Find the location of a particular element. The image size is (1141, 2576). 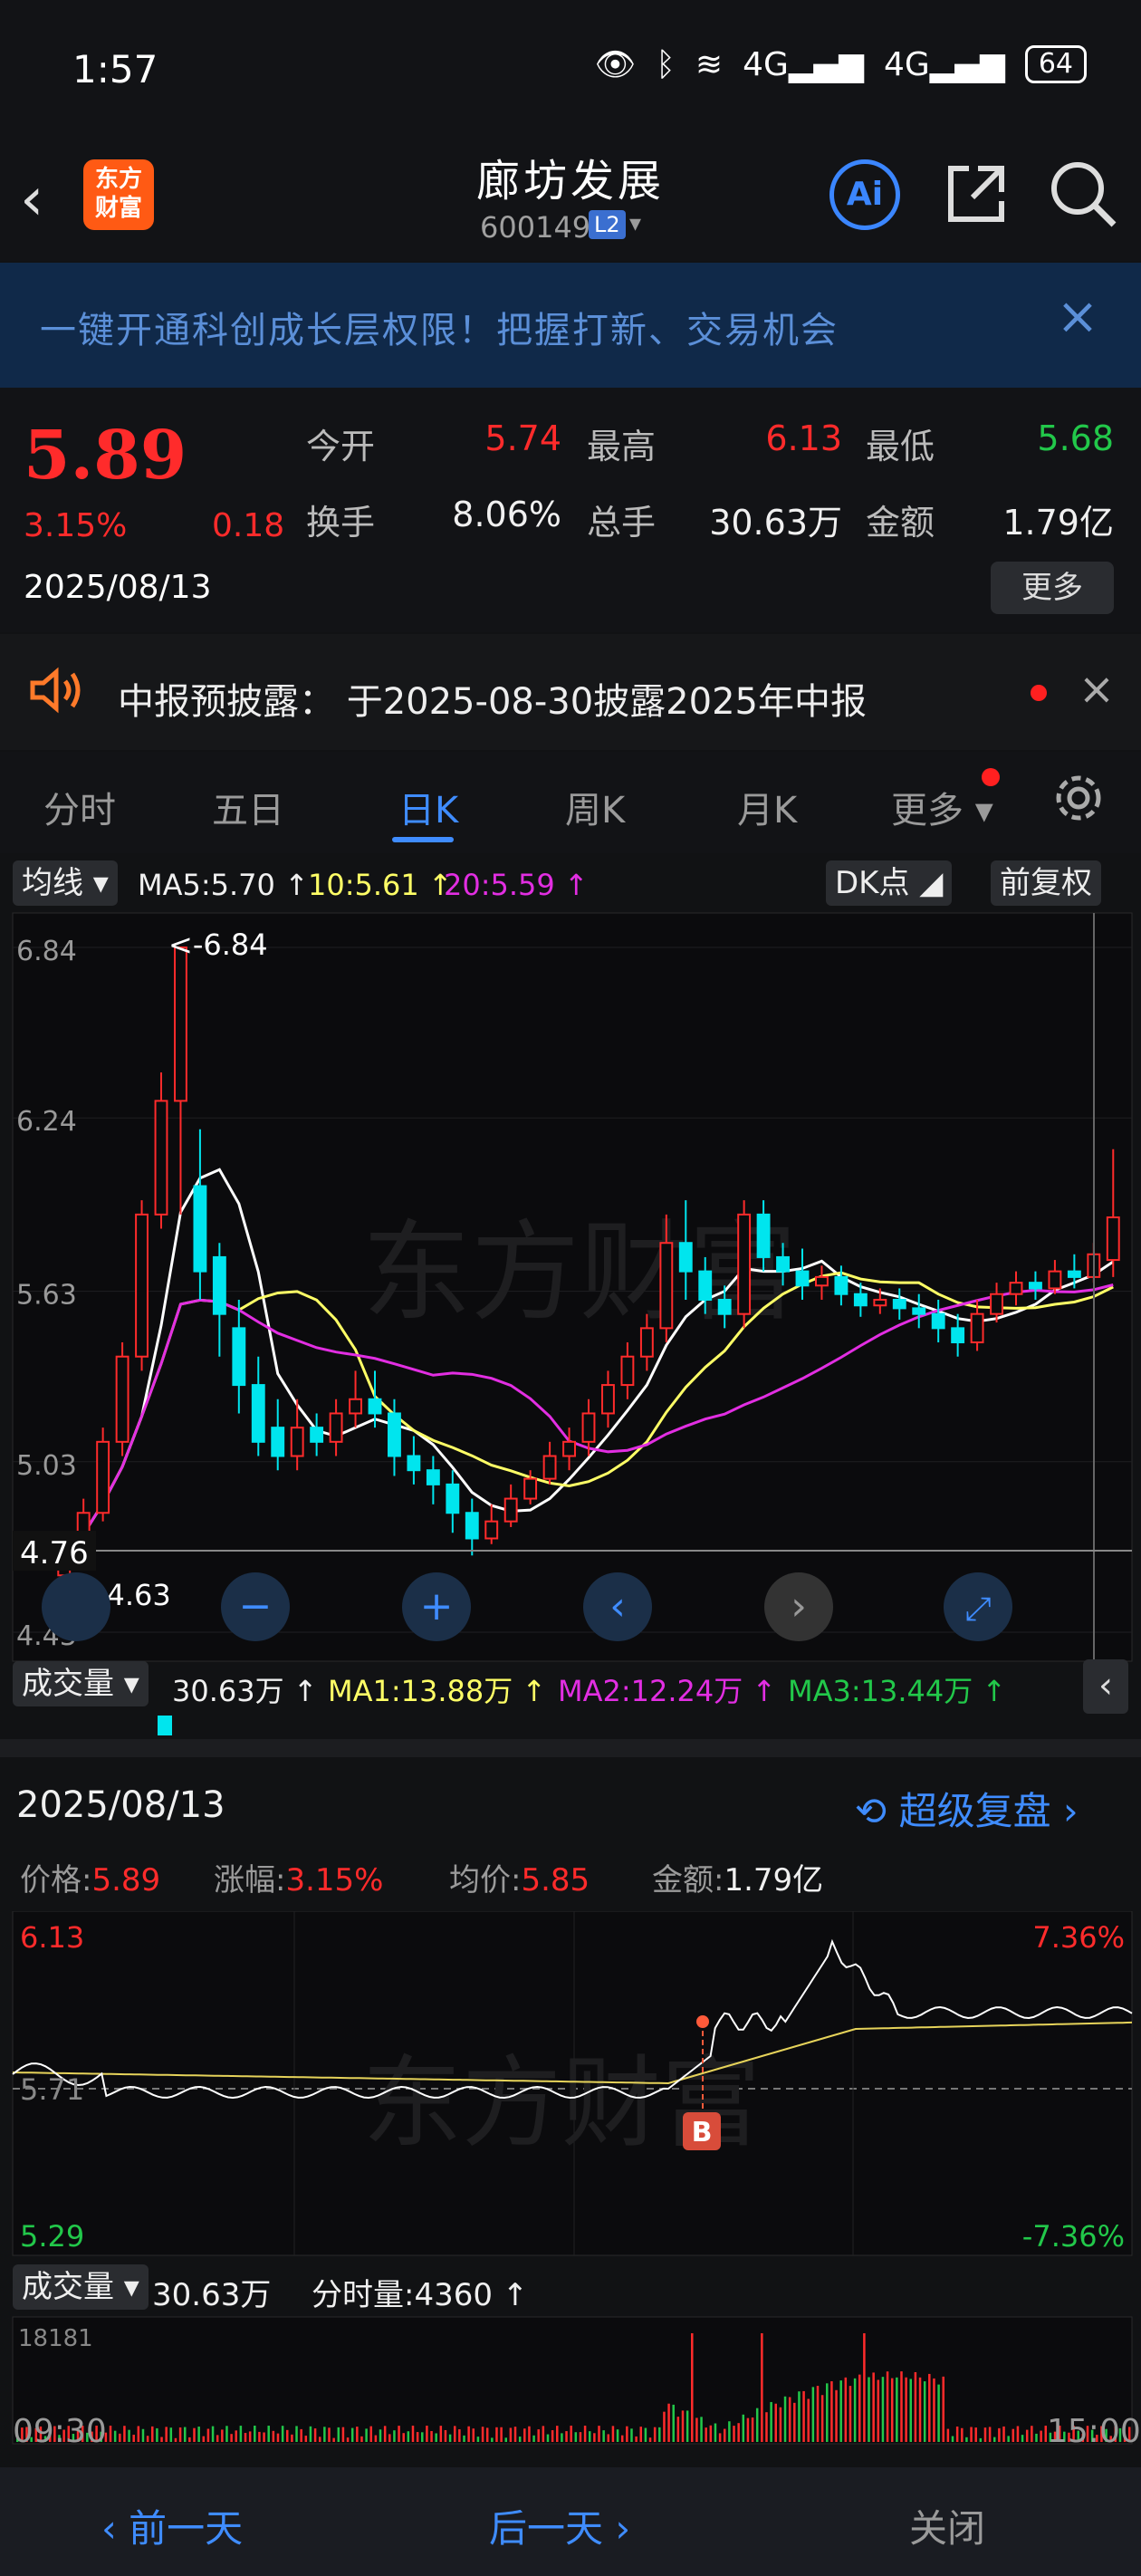

chevron-down-icon: ▾ is located at coordinates (635, 223).